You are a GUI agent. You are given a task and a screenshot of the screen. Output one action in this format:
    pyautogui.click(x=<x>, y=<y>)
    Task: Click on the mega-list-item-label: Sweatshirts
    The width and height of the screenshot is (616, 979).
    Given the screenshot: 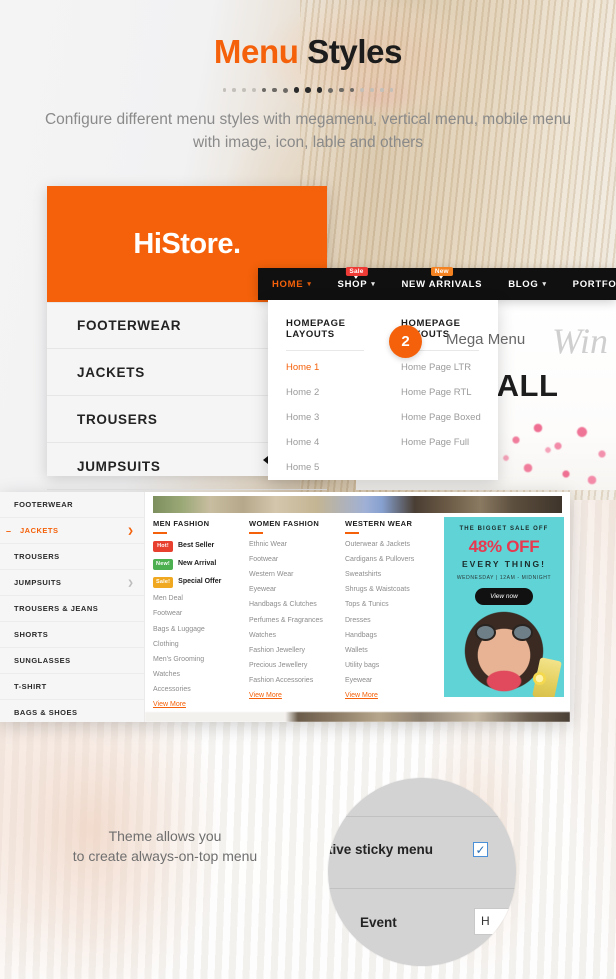 What is the action you would take?
    pyautogui.click(x=363, y=574)
    